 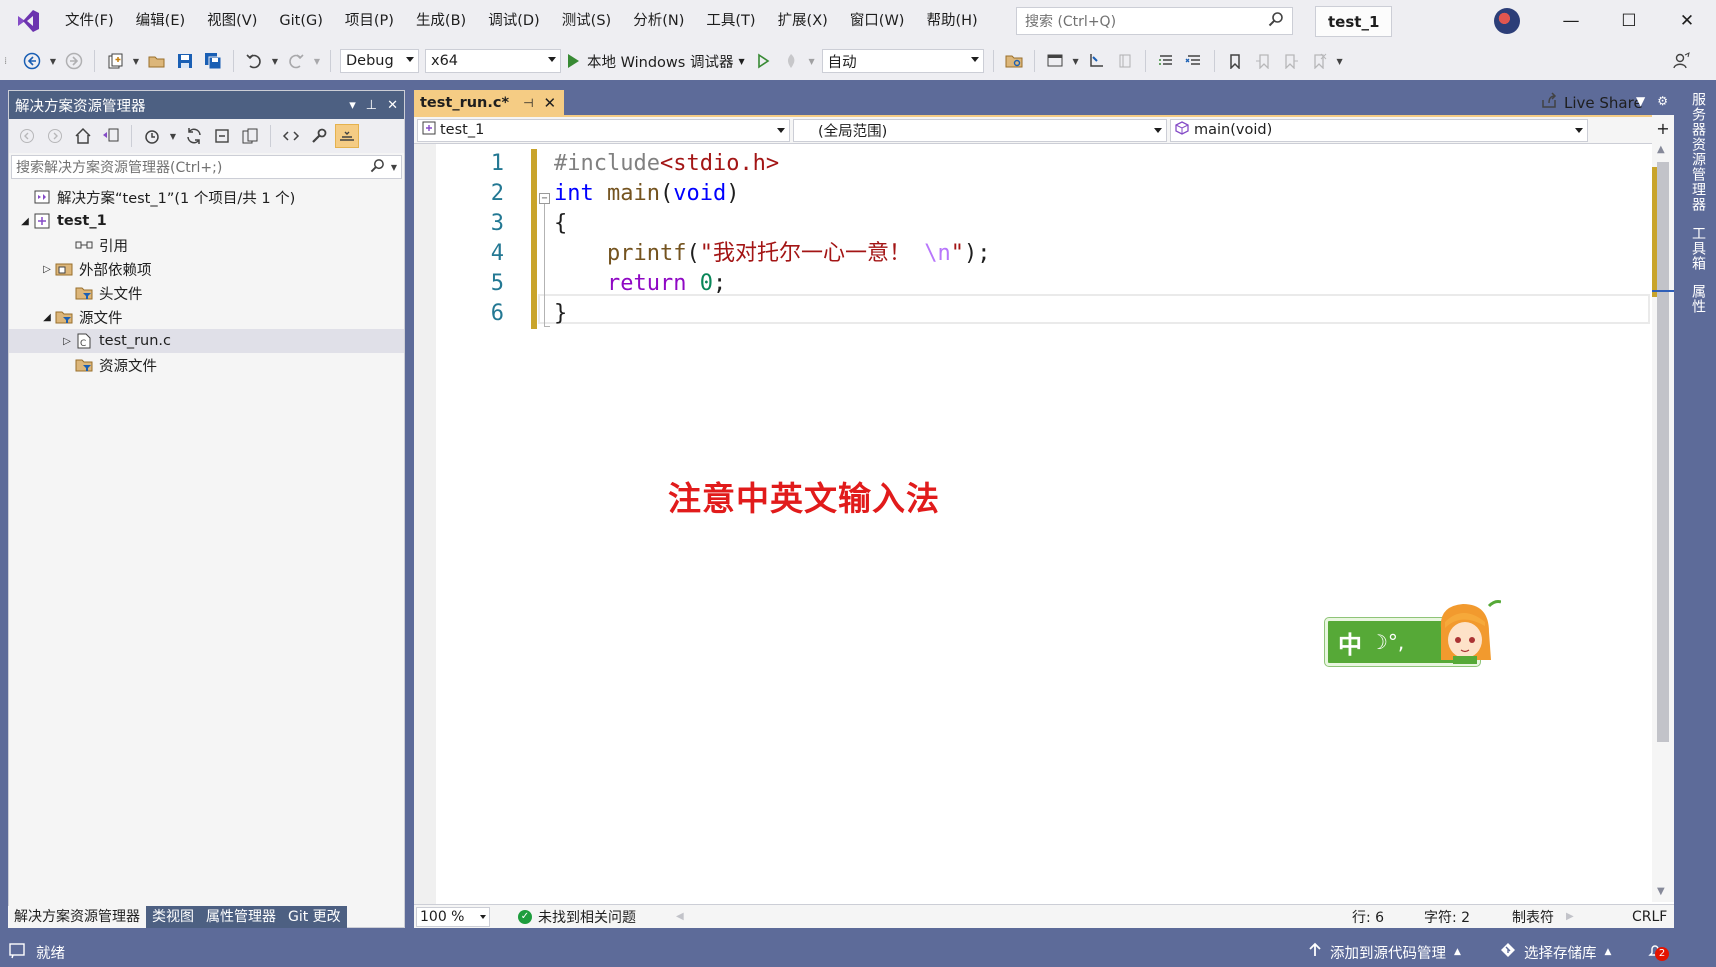 I want to click on tree-item-7: 资源文件, so click(x=206, y=365).